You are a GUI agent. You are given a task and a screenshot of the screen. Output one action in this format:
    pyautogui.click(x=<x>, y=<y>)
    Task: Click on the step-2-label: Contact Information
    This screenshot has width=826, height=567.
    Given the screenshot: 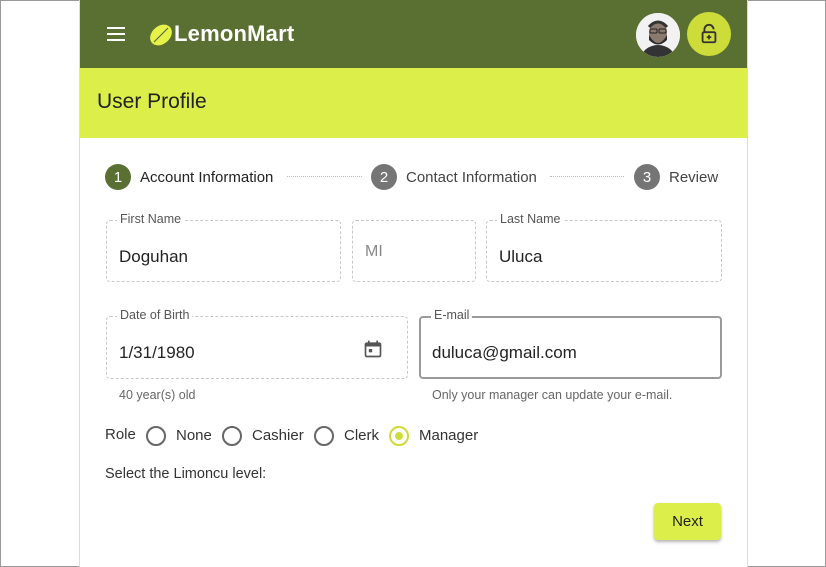 What is the action you would take?
    pyautogui.click(x=471, y=177)
    